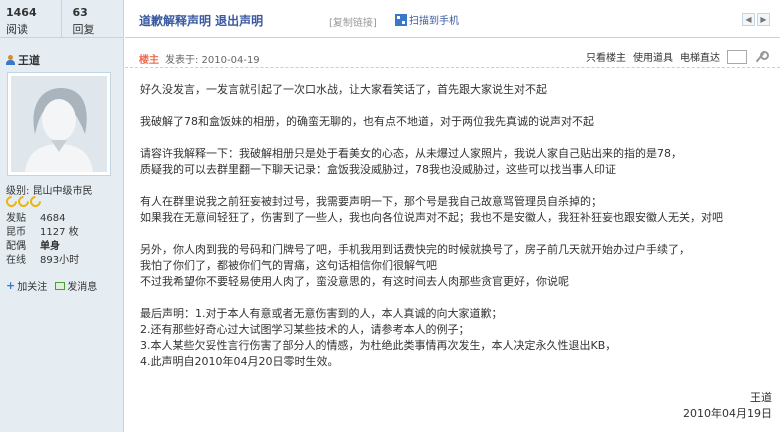  What do you see at coordinates (51, 285) in the screenshot?
I see `user-actions: + 加关注 发消息` at bounding box center [51, 285].